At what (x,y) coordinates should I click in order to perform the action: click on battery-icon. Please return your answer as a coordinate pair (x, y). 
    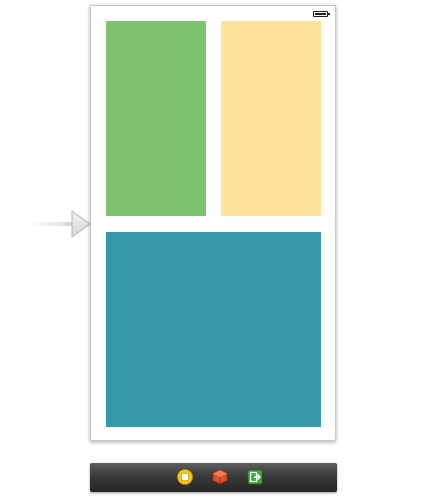
    Looking at the image, I should click on (321, 14).